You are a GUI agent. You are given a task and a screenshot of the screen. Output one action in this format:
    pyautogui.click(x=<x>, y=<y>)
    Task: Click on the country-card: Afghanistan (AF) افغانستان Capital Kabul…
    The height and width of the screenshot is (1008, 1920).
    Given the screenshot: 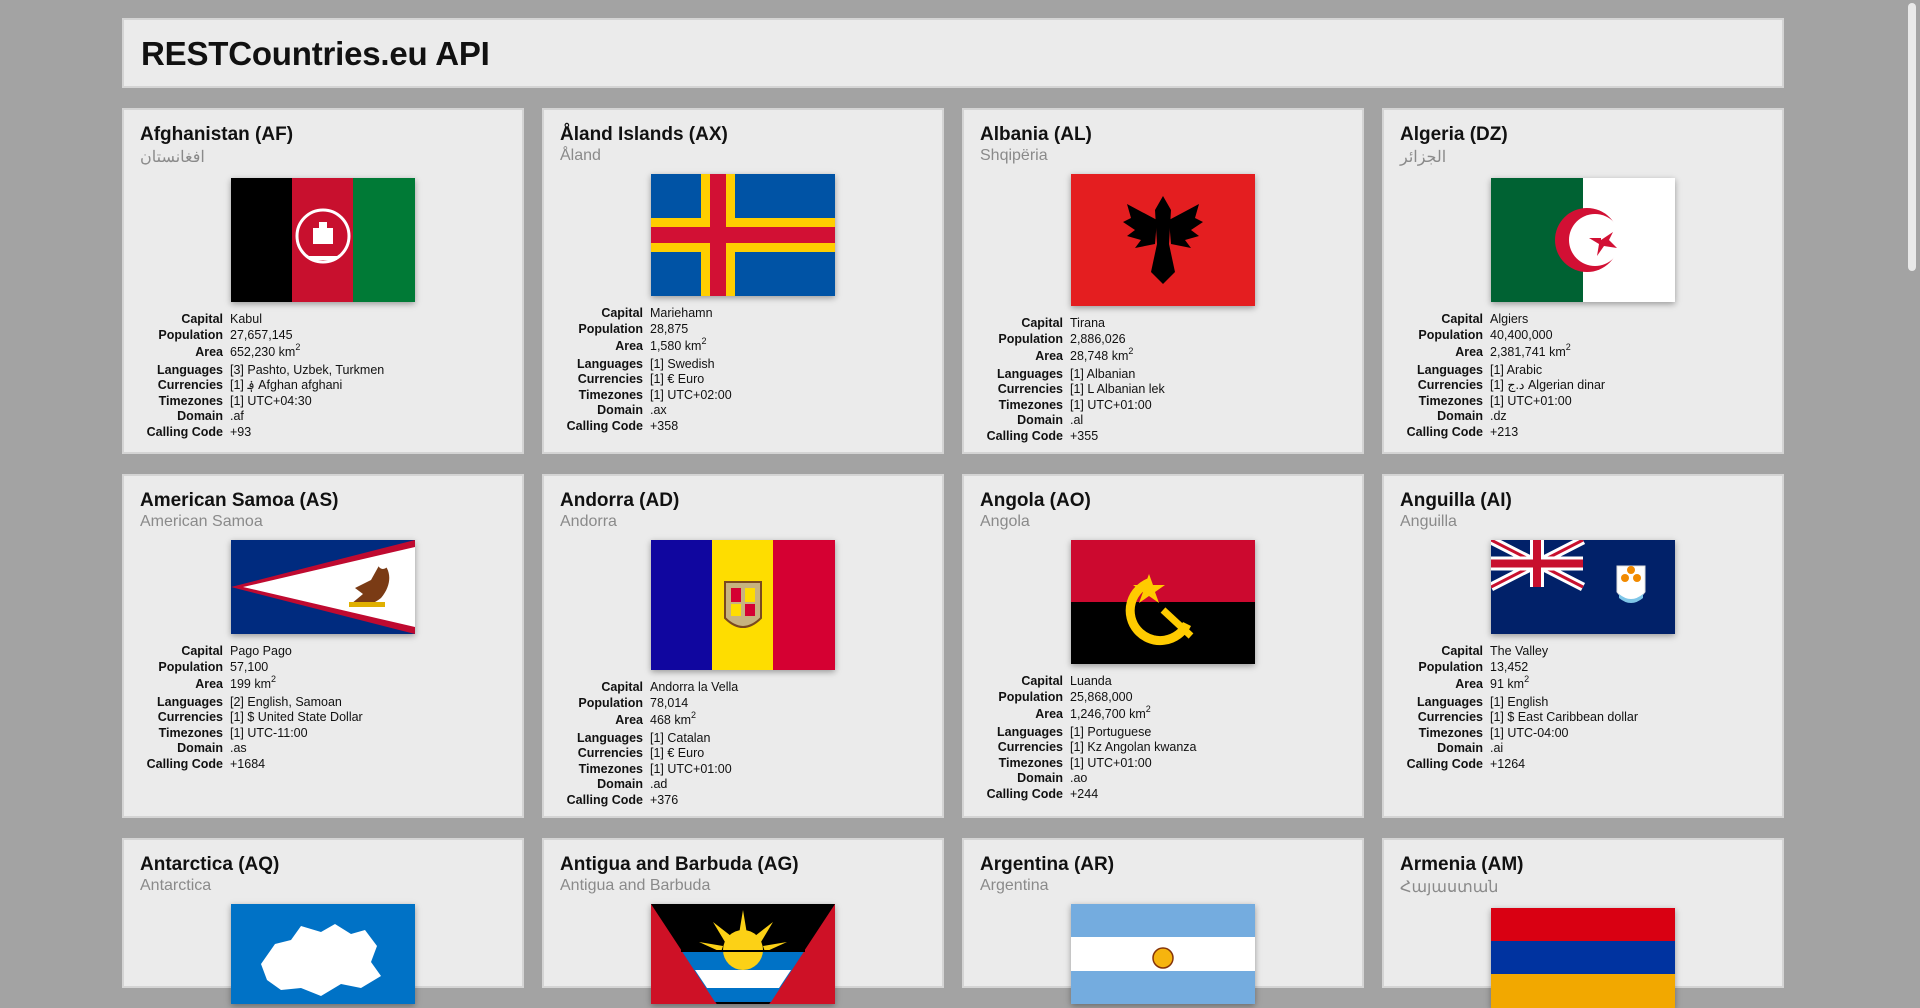 What is the action you would take?
    pyautogui.click(x=323, y=281)
    